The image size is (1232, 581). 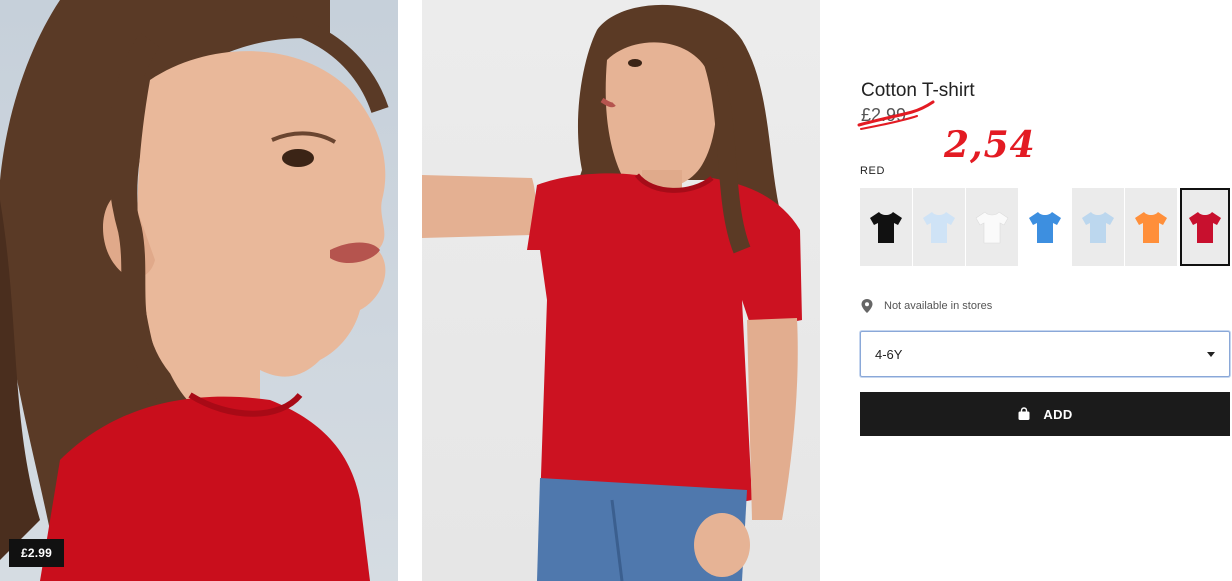 I want to click on swatch-black, so click(x=886, y=227).